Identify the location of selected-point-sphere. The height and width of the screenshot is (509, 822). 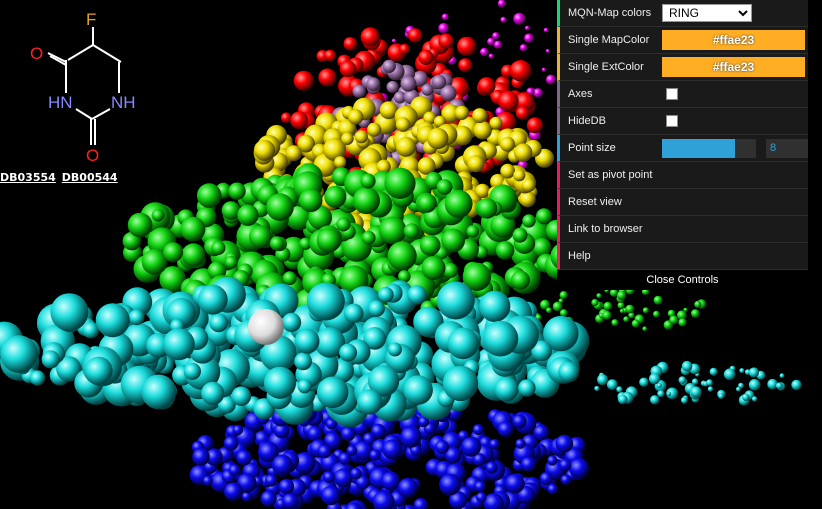
(266, 327).